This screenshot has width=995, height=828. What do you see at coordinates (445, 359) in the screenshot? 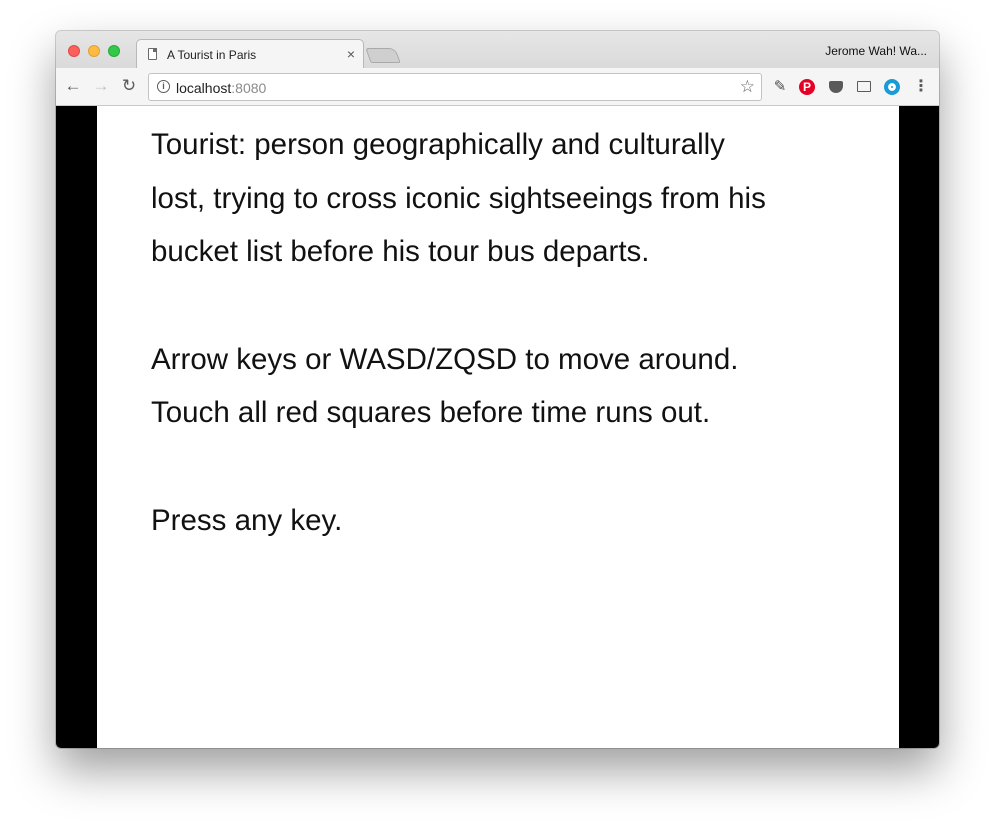
I see `instruction-line: Arrow keys or WASD/ZQSD to move around.` at bounding box center [445, 359].